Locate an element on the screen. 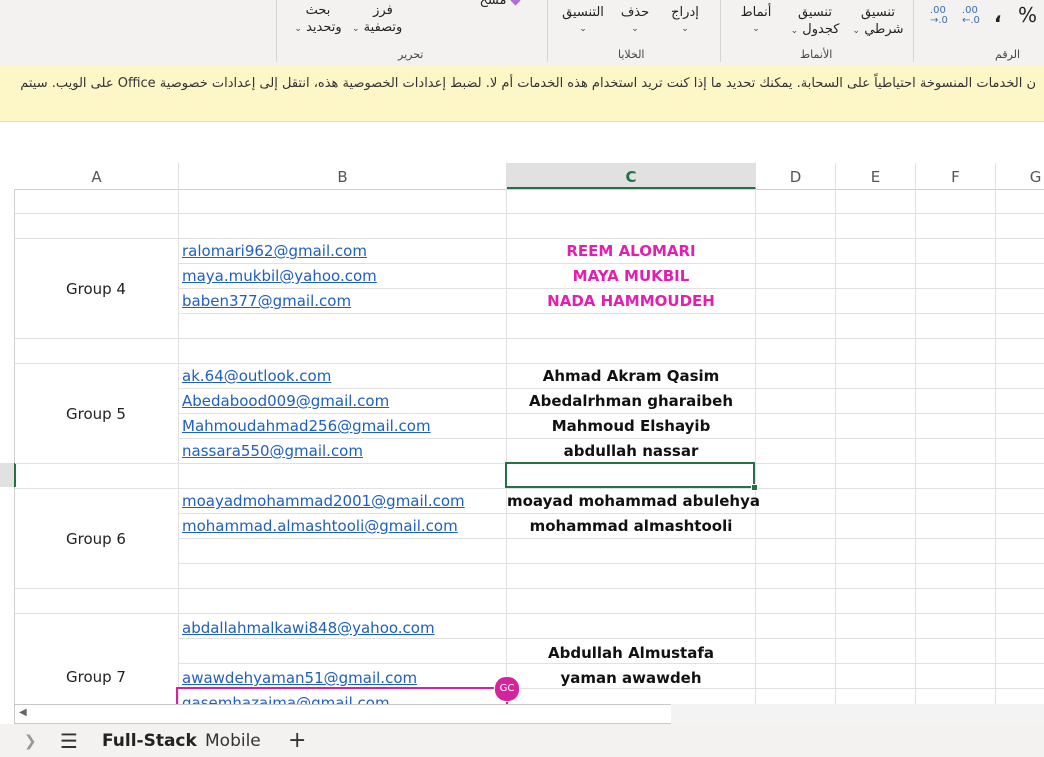 The height and width of the screenshot is (757, 1044). column-header-f: F is located at coordinates (956, 176).